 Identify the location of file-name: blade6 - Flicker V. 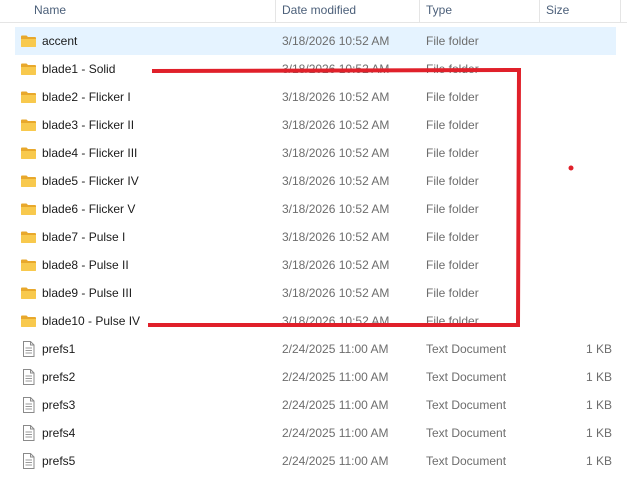
(89, 209).